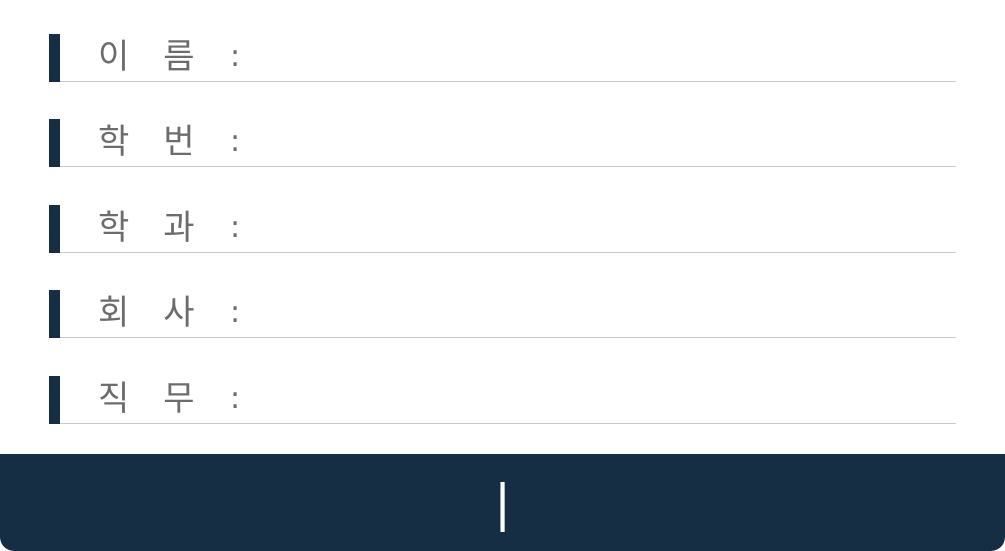  I want to click on field-row-name: 이름 :, so click(502, 58).